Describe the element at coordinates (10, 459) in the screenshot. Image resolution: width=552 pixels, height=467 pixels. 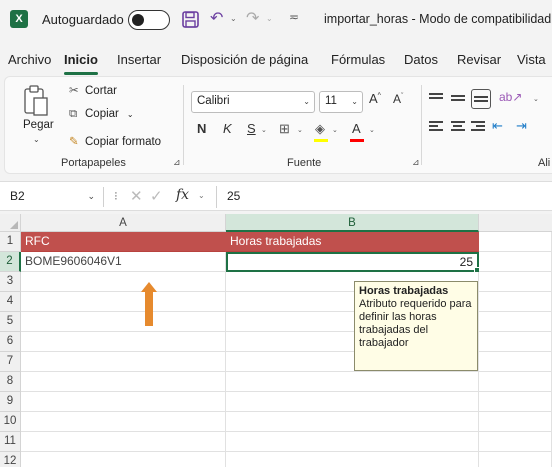
I see `row-header-12: 12` at that location.